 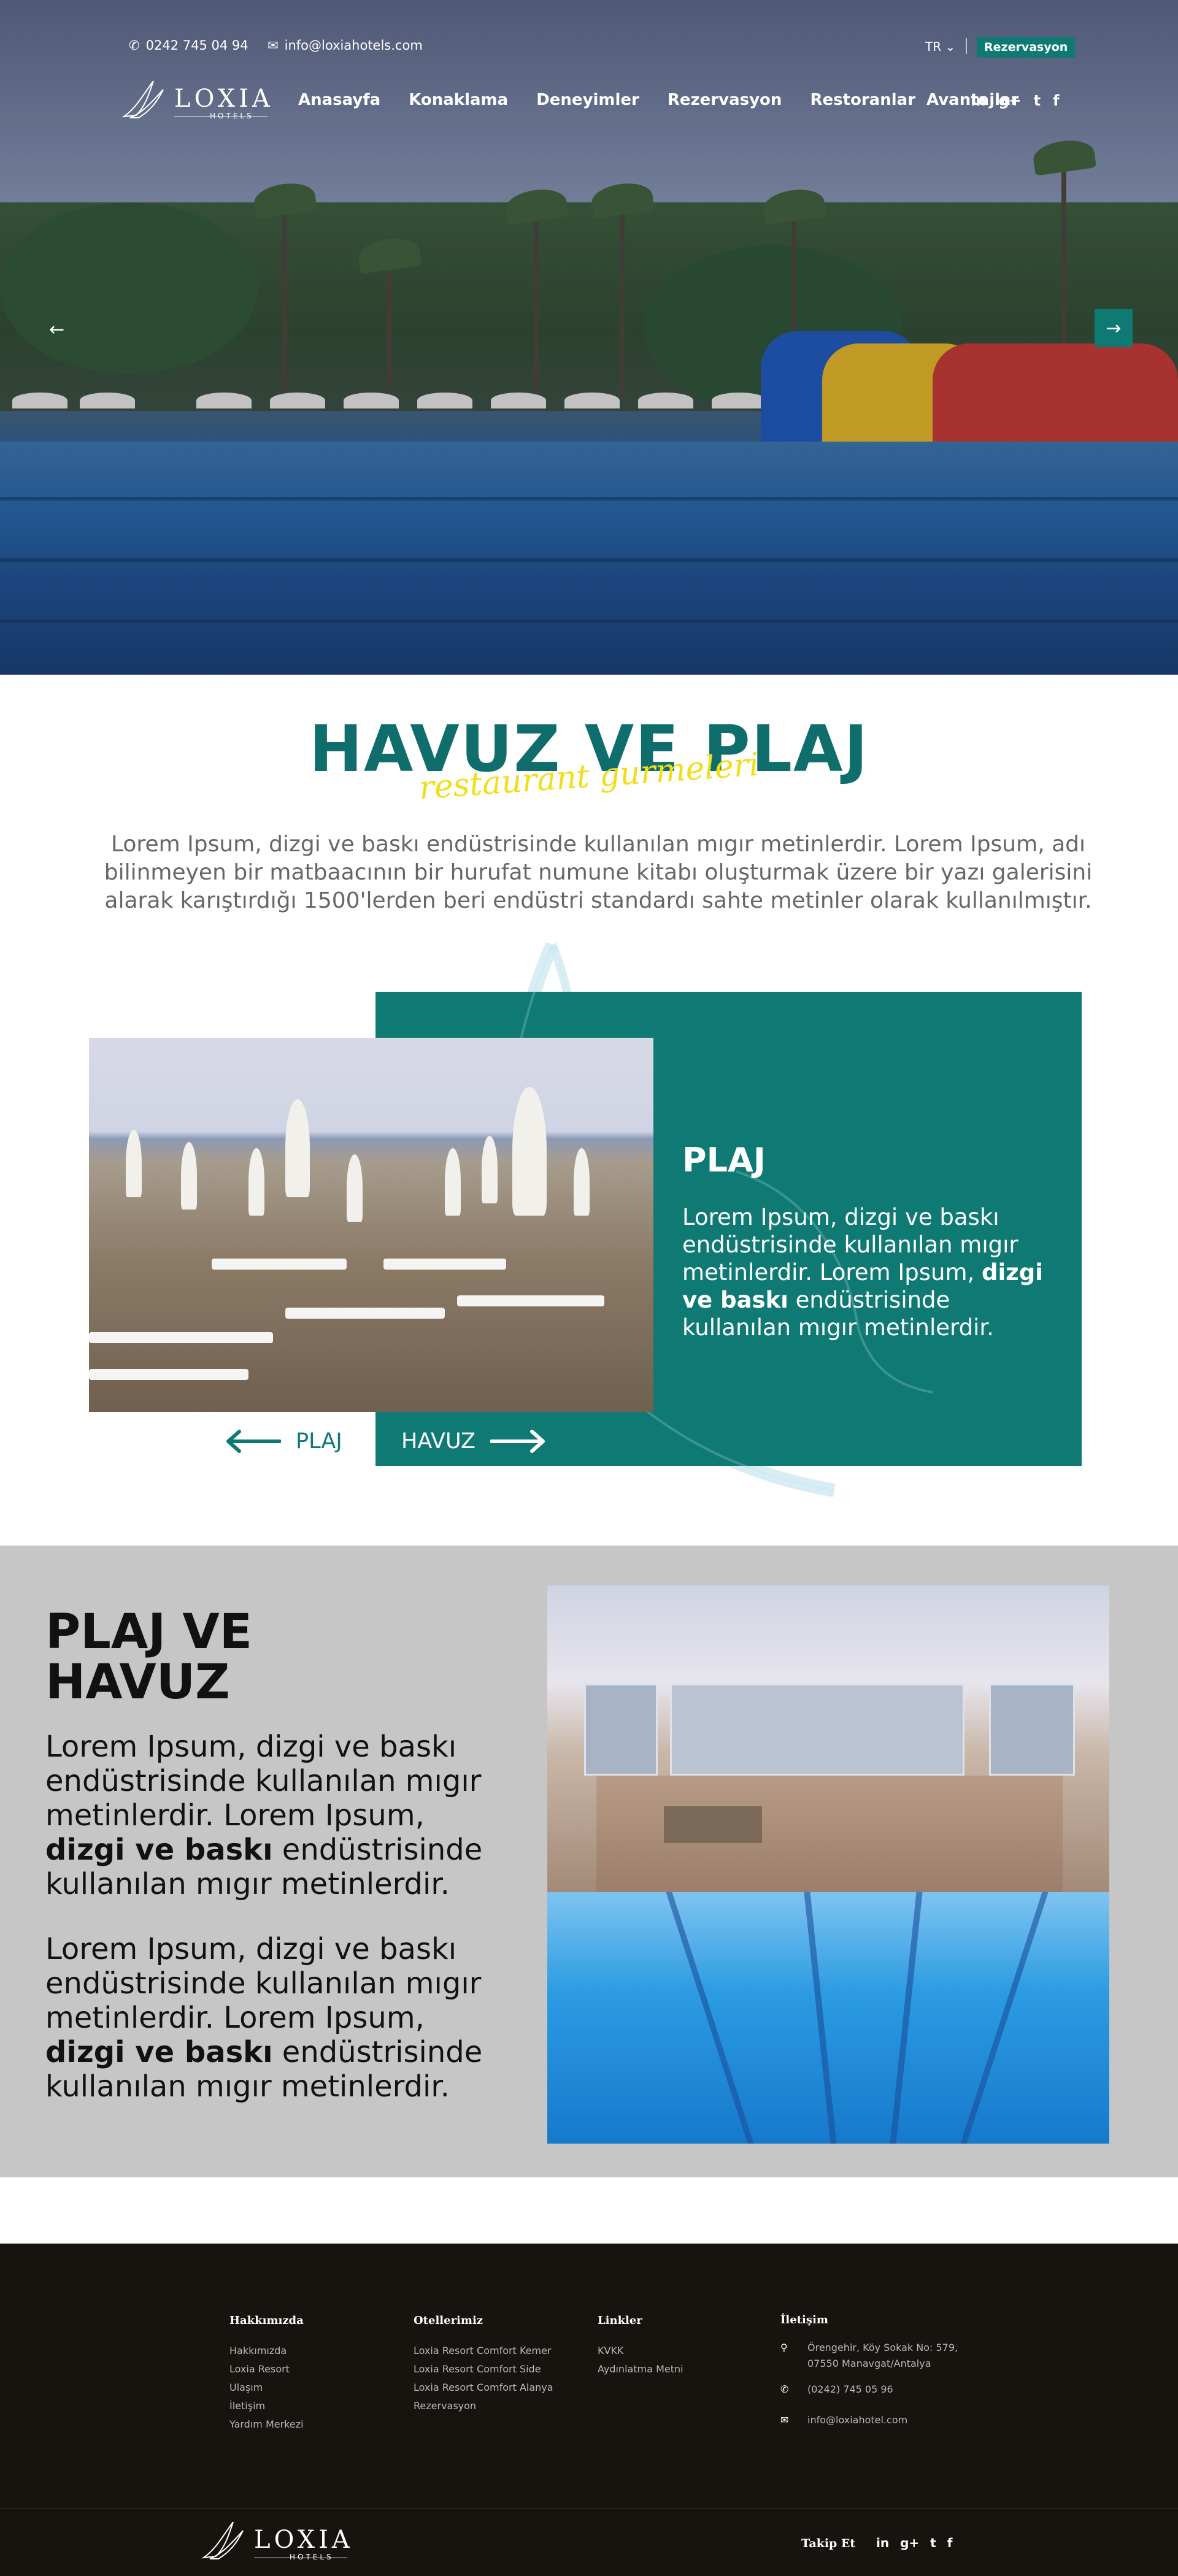 What do you see at coordinates (857, 2420) in the screenshot?
I see `footer-email-text: info@loxiahotel.com` at bounding box center [857, 2420].